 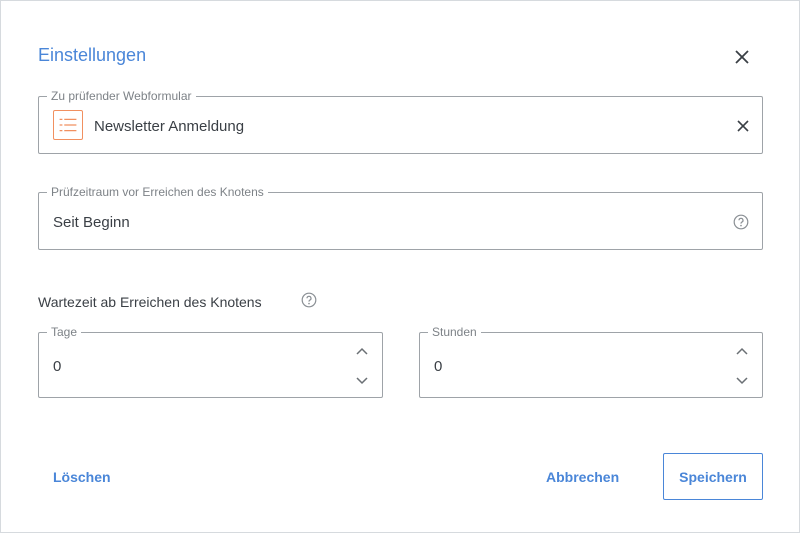 What do you see at coordinates (68, 125) in the screenshot?
I see `form-list-icon` at bounding box center [68, 125].